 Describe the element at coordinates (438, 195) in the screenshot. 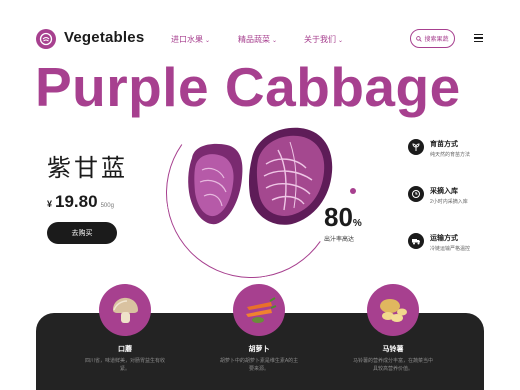

I see `feature-harvest: 采摘入库 2小时内采摘入库` at that location.